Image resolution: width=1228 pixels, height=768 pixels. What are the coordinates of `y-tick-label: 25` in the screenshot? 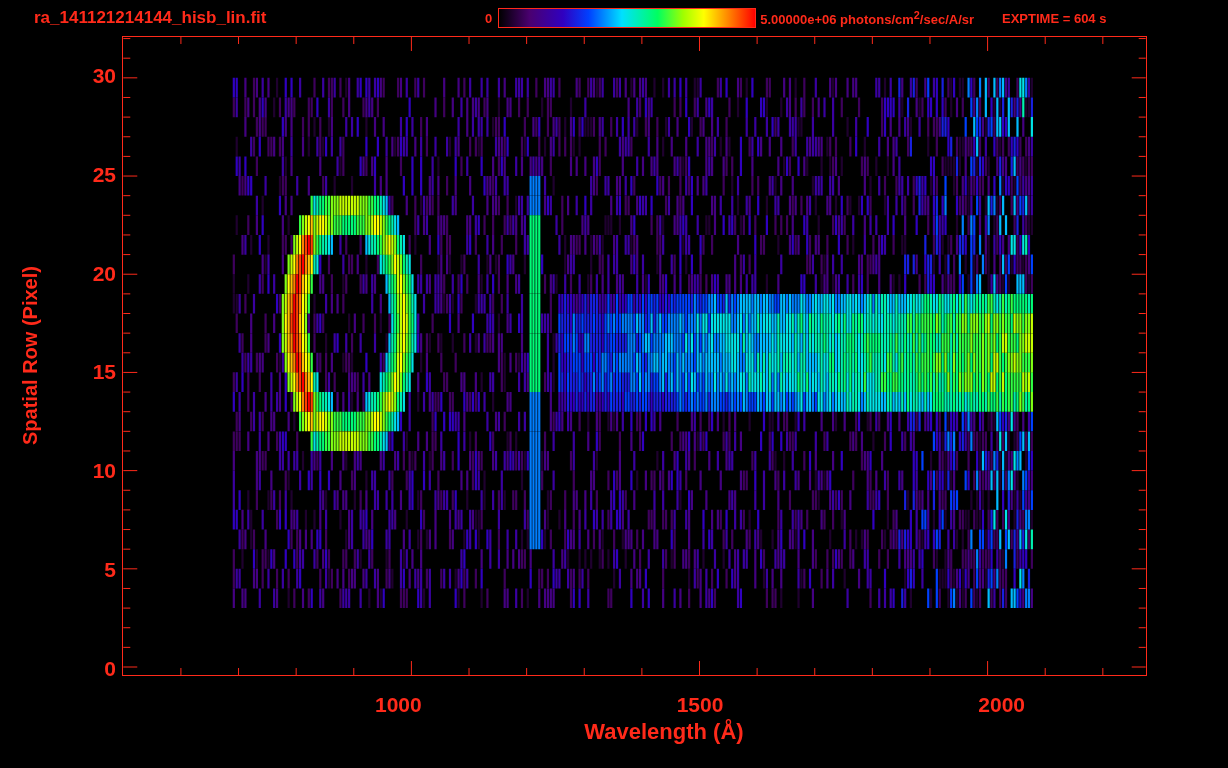 It's located at (104, 174).